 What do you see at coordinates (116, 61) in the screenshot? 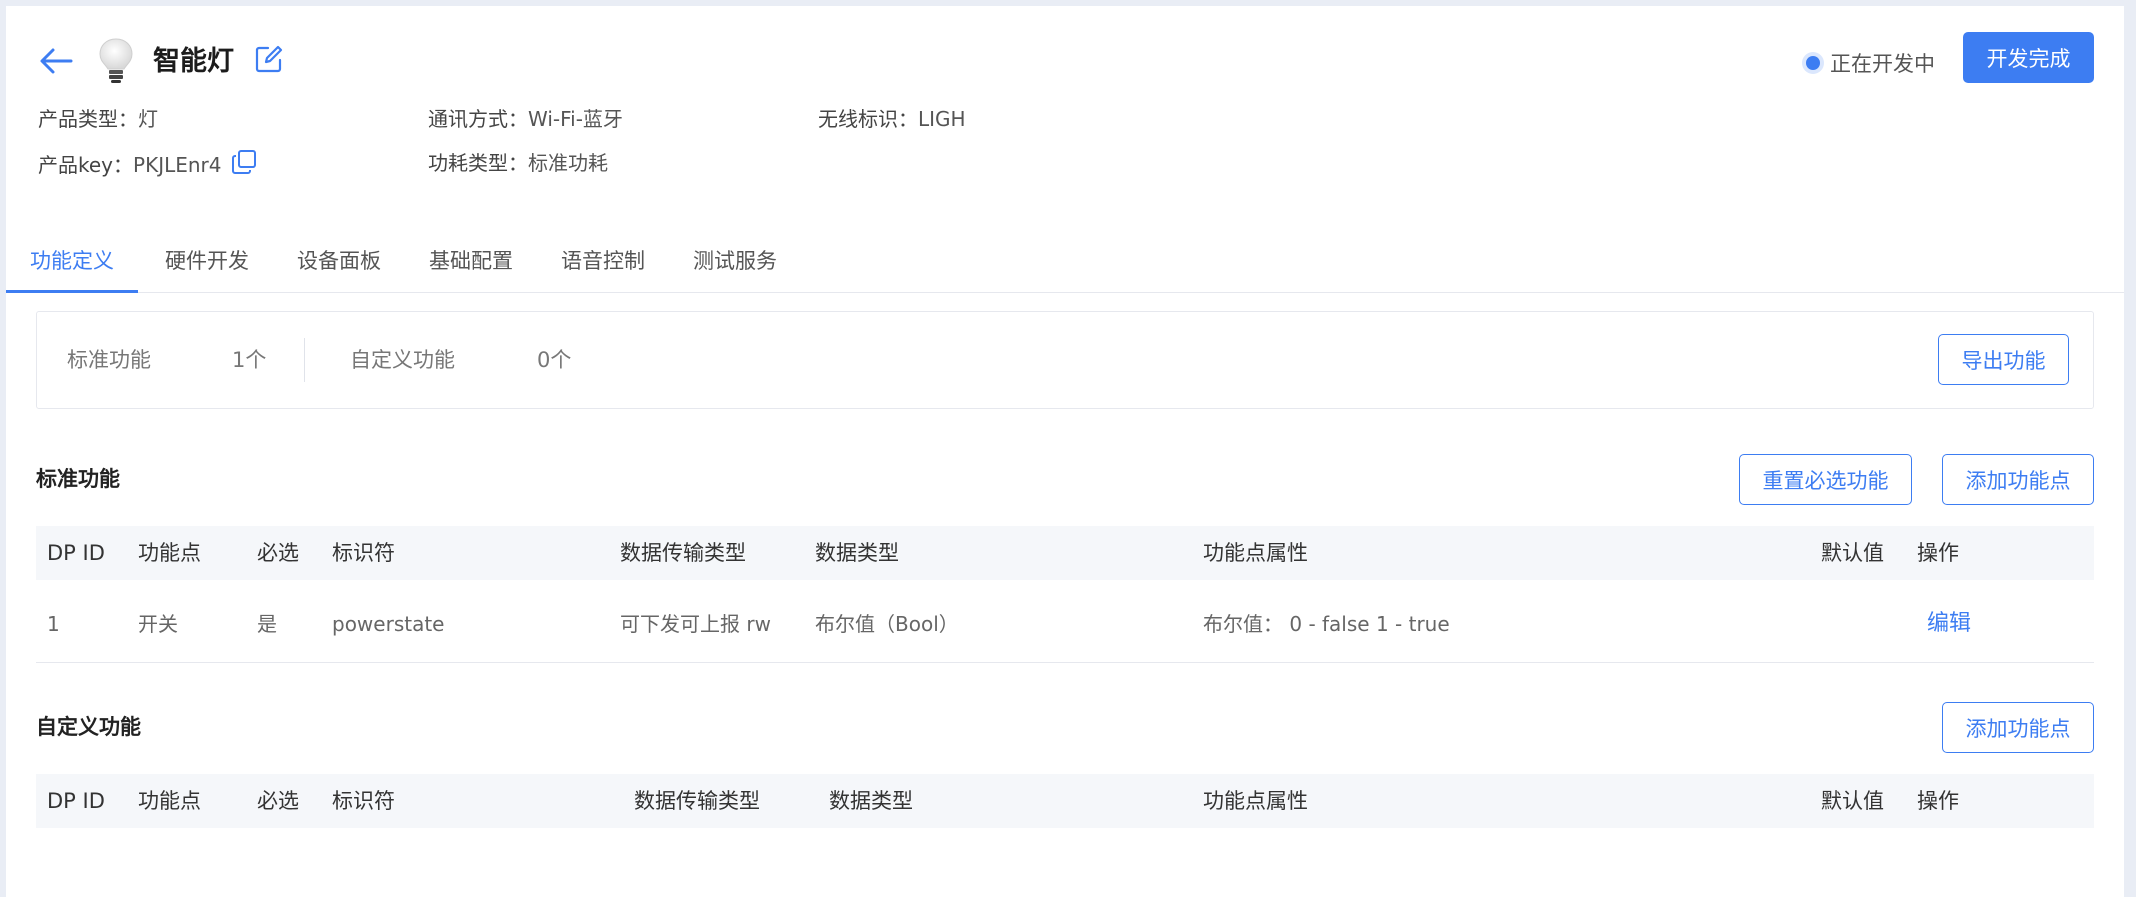
I see `lightbulb-icon` at bounding box center [116, 61].